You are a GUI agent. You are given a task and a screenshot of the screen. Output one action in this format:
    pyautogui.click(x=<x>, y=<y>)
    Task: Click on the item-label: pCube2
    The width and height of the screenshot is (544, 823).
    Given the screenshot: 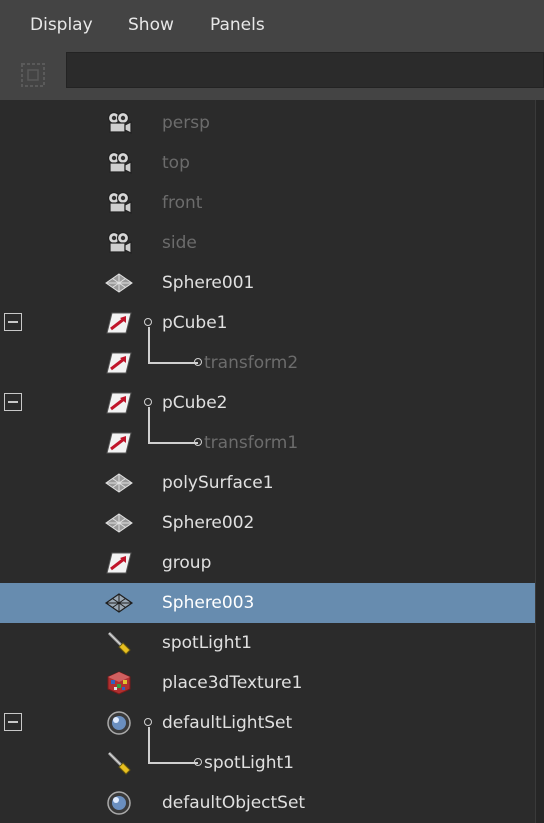 What is the action you would take?
    pyautogui.click(x=195, y=403)
    